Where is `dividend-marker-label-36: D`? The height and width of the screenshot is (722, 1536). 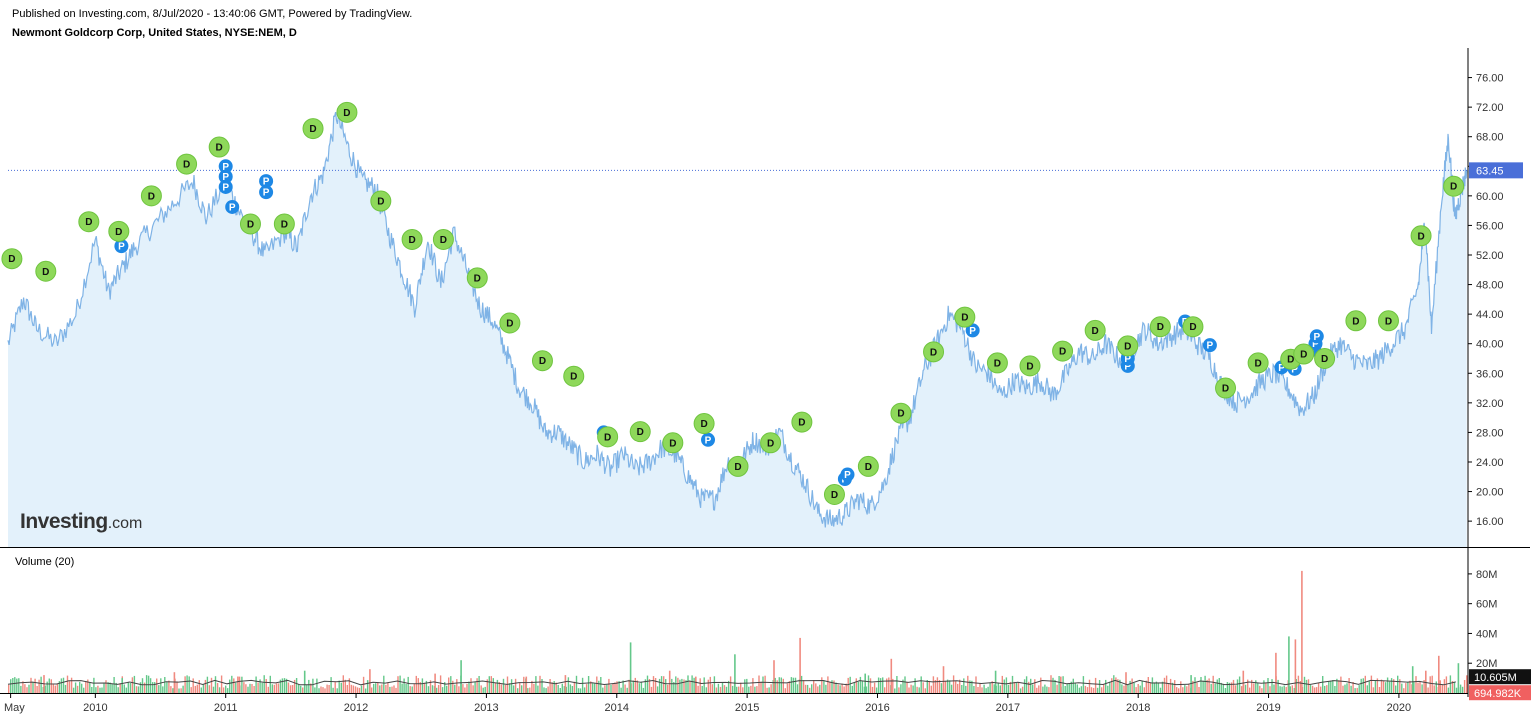 dividend-marker-label-36: D is located at coordinates (1192, 327).